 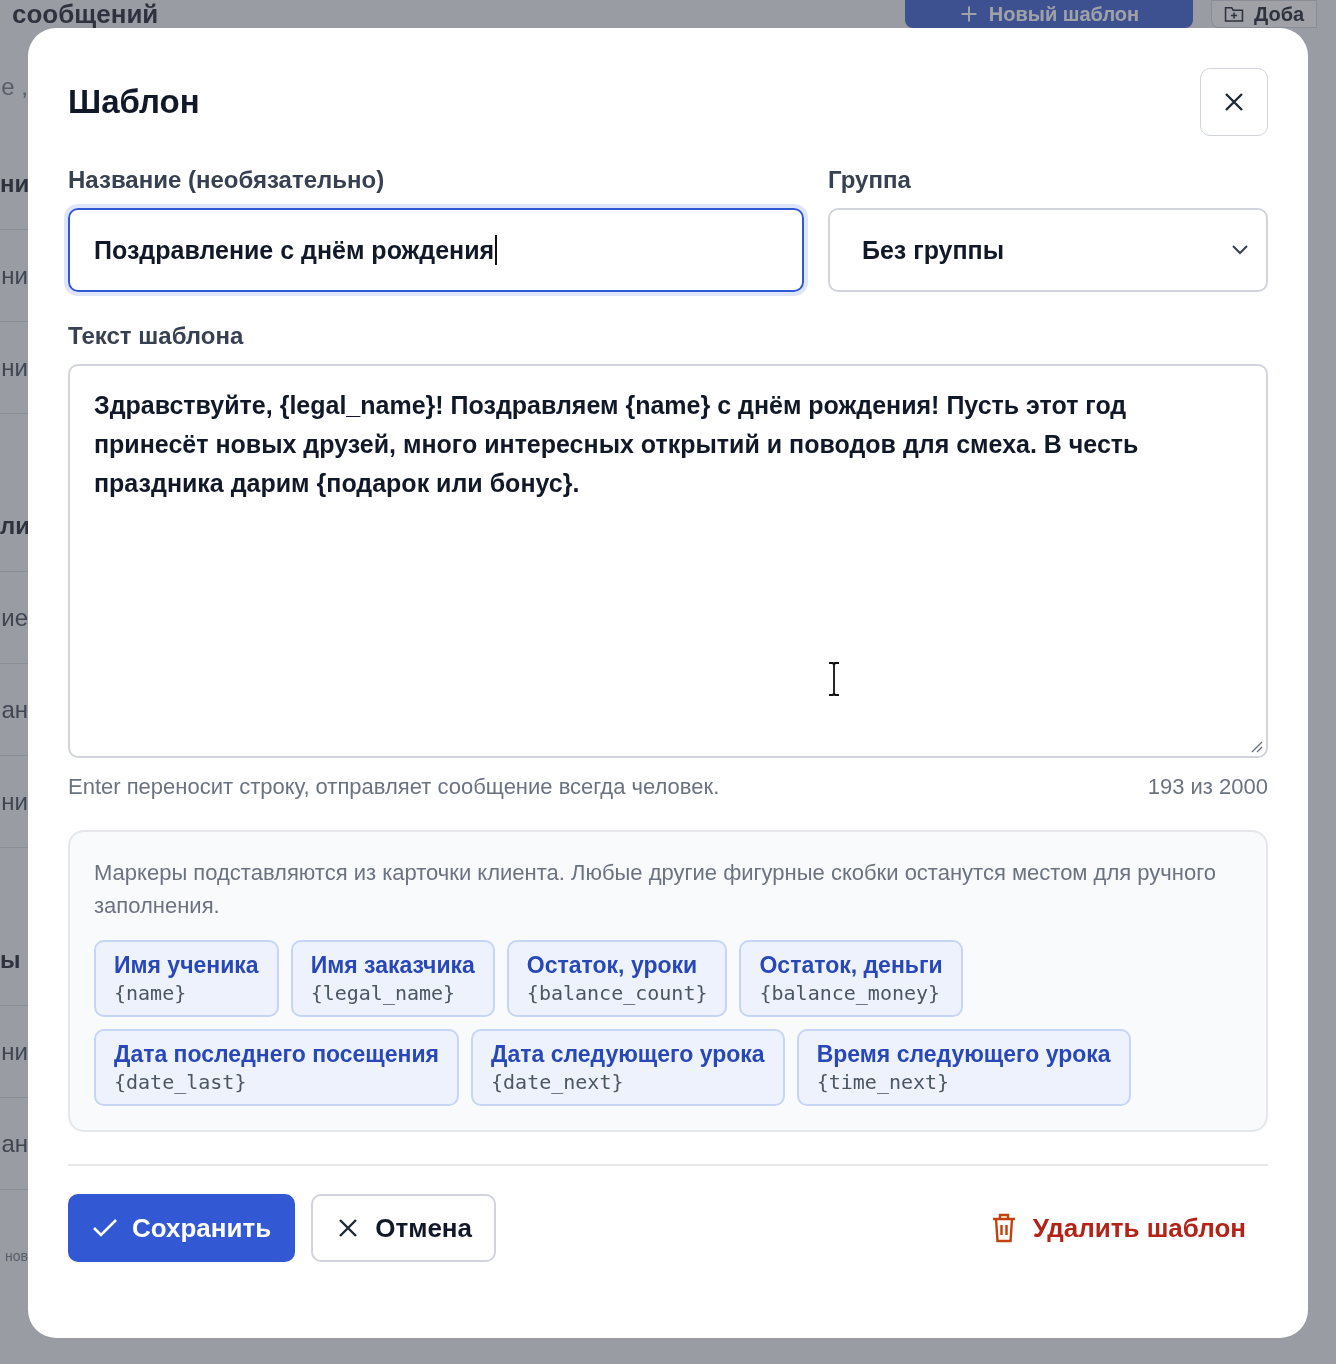 I want to click on cancel-button: Отмена, so click(x=404, y=1228).